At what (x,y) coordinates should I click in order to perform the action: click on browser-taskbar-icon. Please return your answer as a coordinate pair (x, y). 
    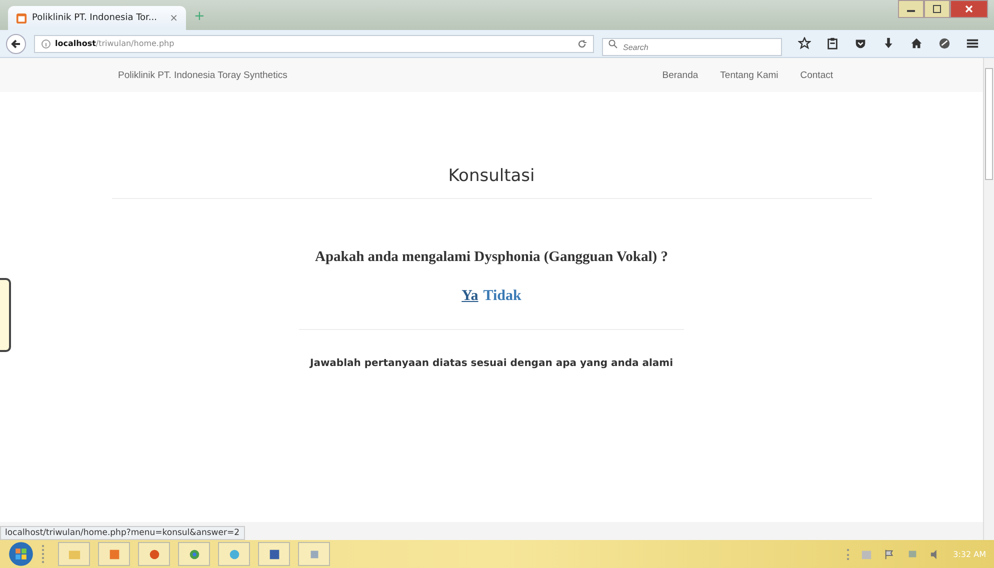
    Looking at the image, I should click on (154, 554).